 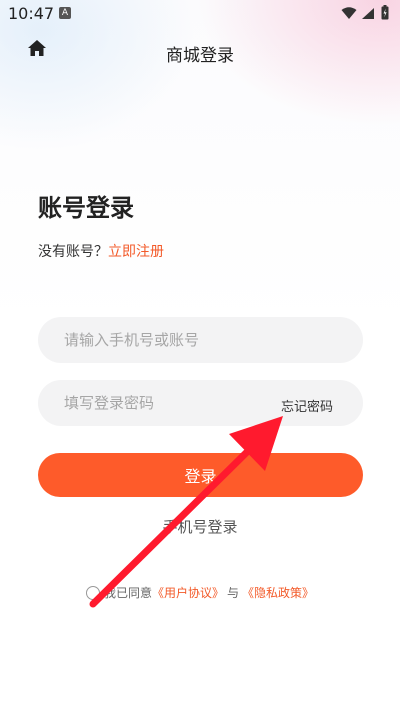 I want to click on user-agreement-link: 《用户协议》, so click(x=188, y=592).